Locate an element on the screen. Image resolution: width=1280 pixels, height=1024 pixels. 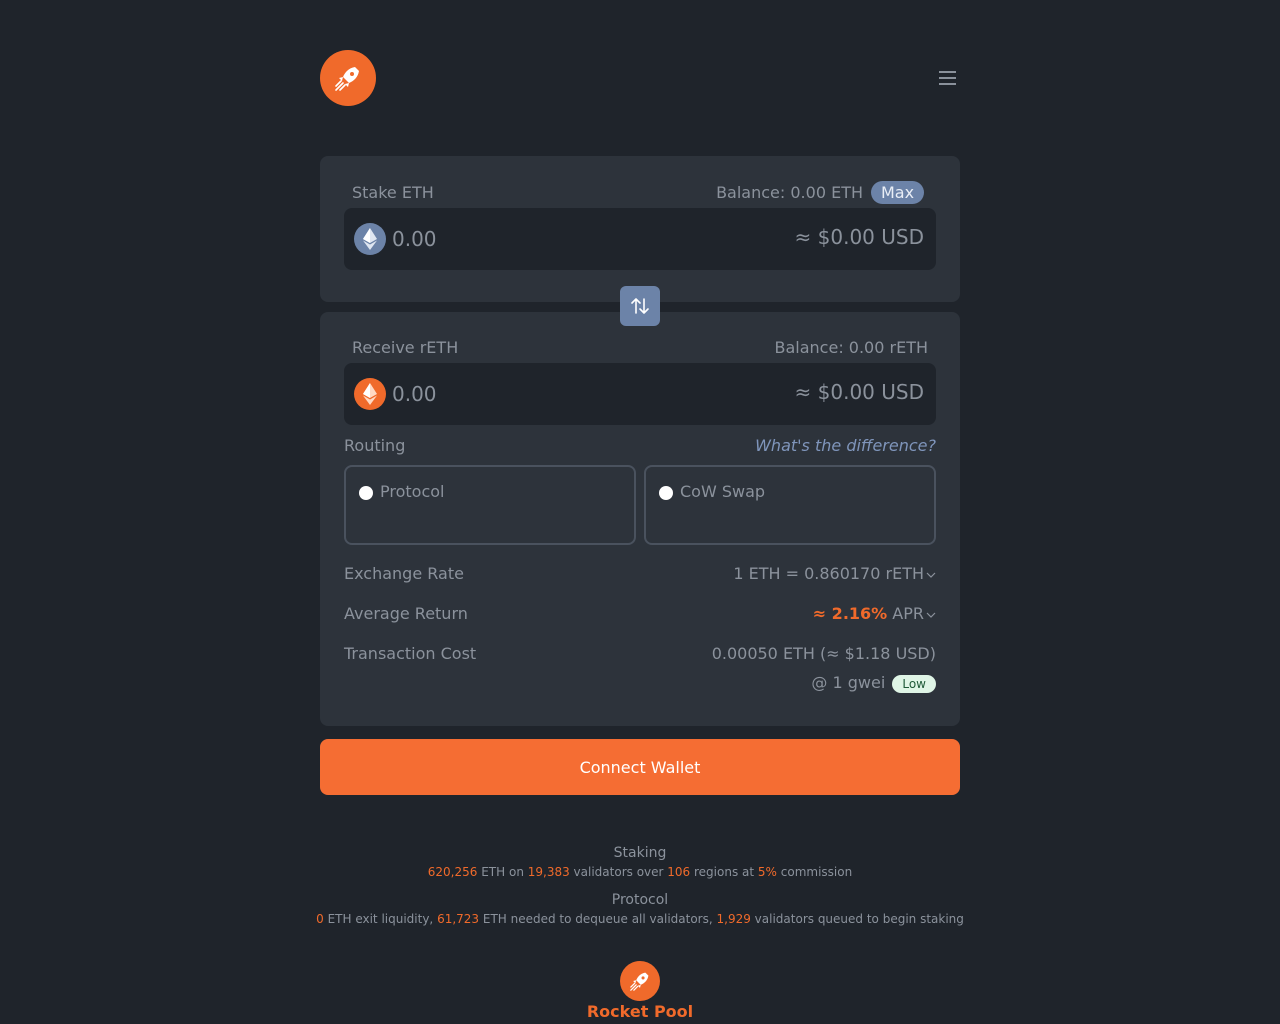
validator-count: 19,383 is located at coordinates (548, 872).